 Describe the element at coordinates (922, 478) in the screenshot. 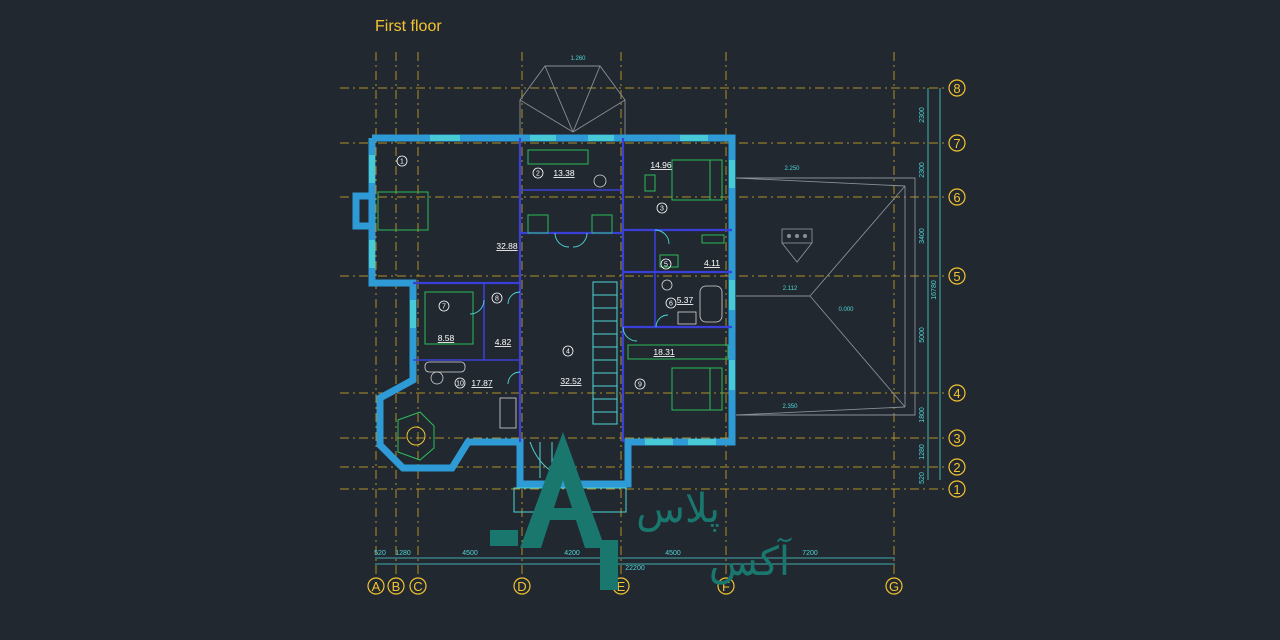

I see `dimension-right: 520` at that location.